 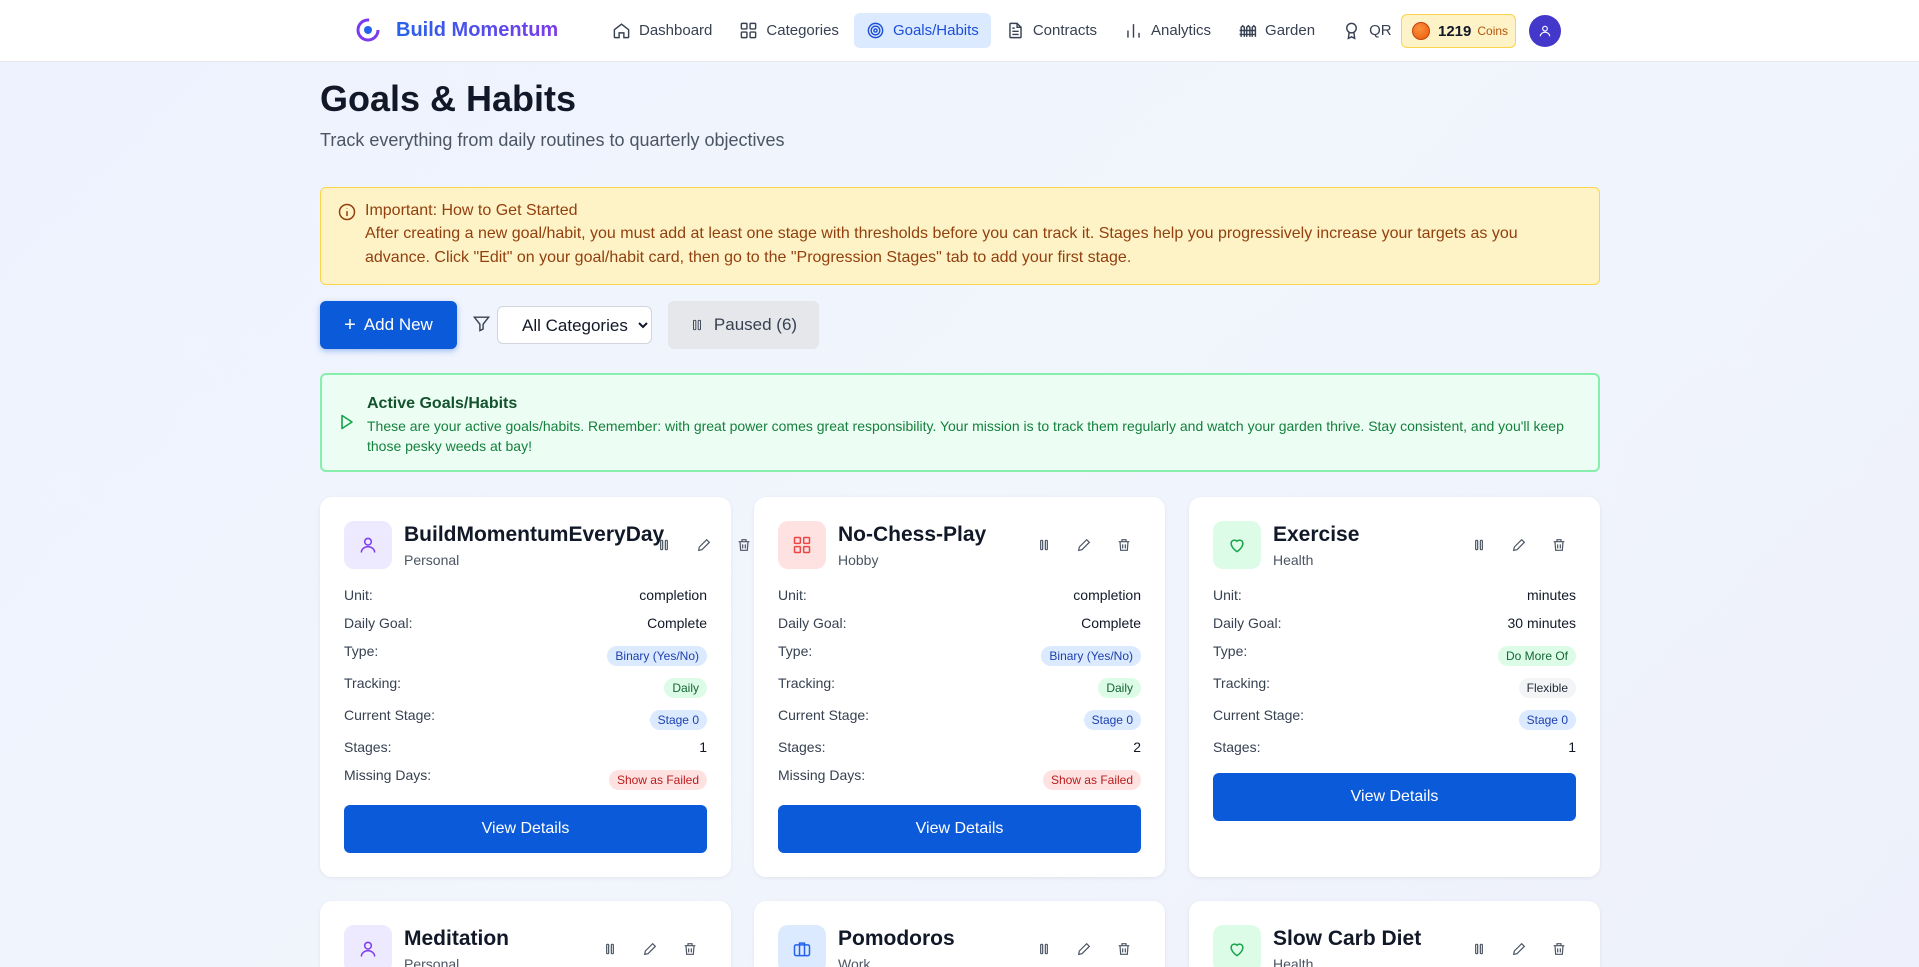 What do you see at coordinates (1316, 534) in the screenshot?
I see `goal-name: Exercise` at bounding box center [1316, 534].